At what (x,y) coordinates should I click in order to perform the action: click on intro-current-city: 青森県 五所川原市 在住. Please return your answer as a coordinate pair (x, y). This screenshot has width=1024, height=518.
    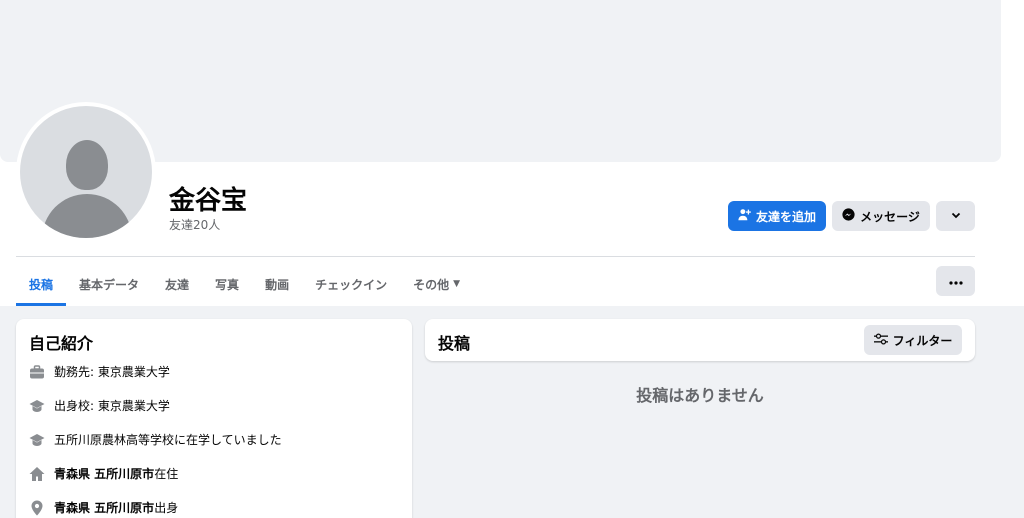
    Looking at the image, I should click on (103, 473).